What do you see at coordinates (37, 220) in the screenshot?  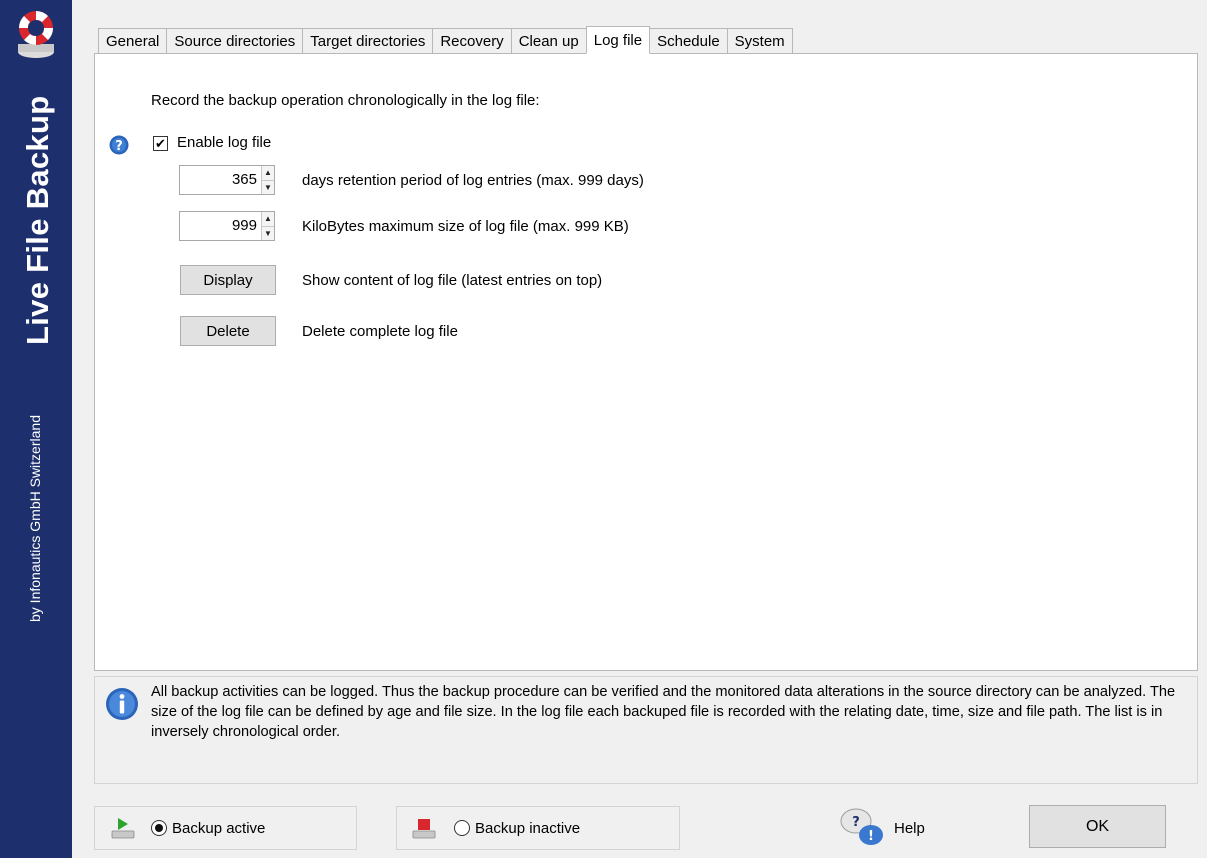 I see `brand-title: Live File Backup` at bounding box center [37, 220].